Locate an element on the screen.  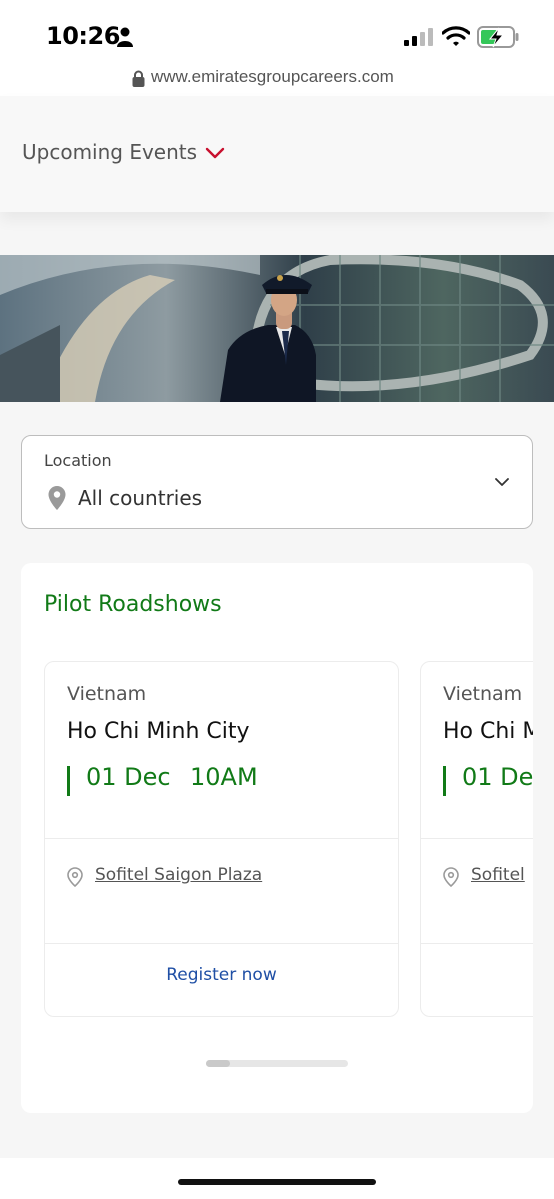
wifi-icon is located at coordinates (456, 36).